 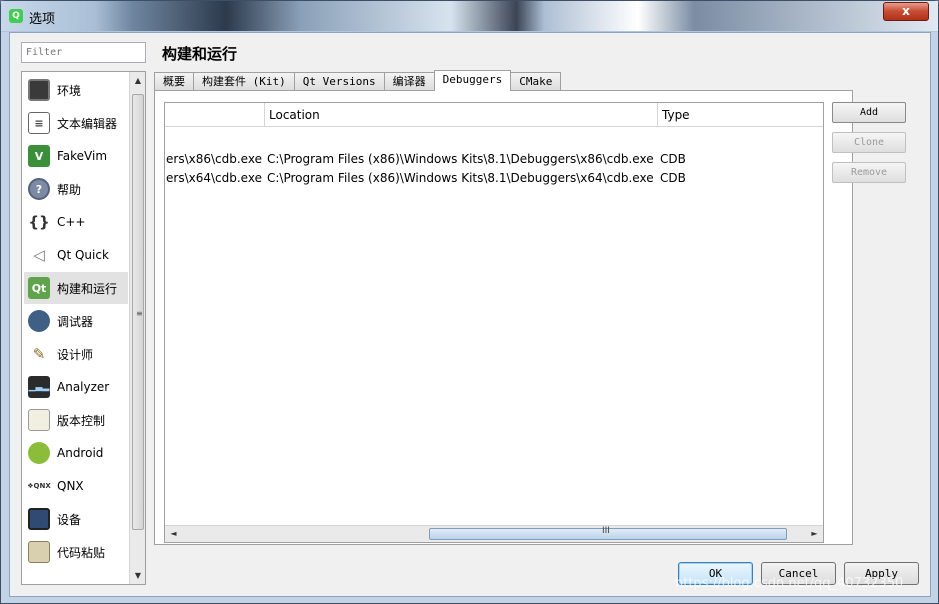 I want to click on column-header-type: Type, so click(x=740, y=115).